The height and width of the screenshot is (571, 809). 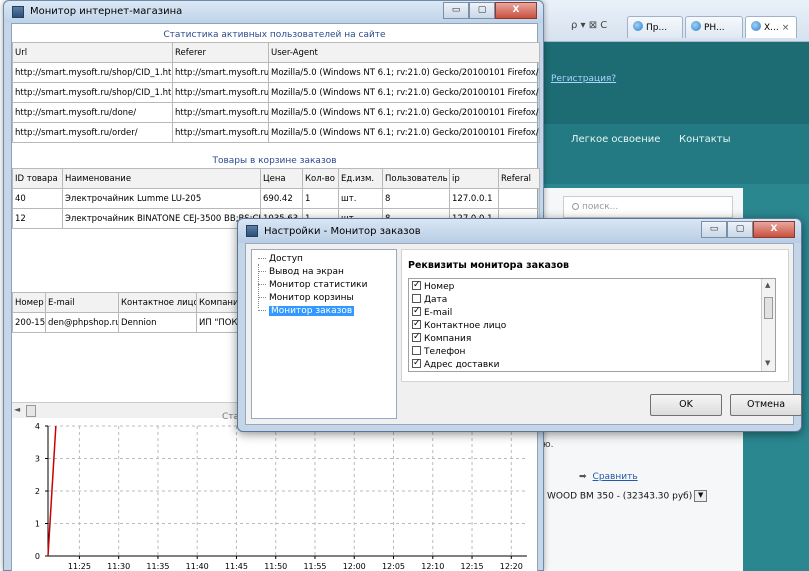 What do you see at coordinates (19, 411) in the screenshot?
I see `scroll-left-icon: ◄` at bounding box center [19, 411].